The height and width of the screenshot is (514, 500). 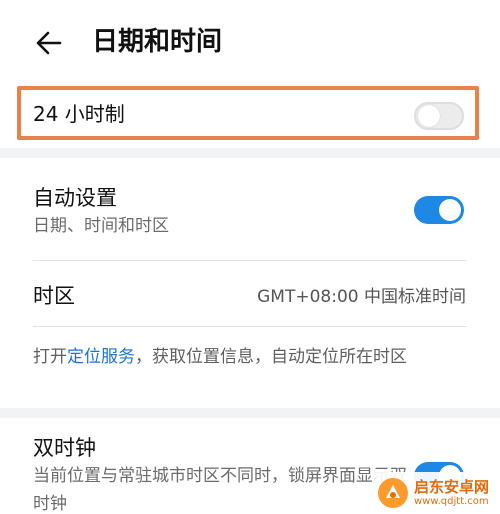 I want to click on auto-setting-subtitle: 日期、时间和时区, so click(x=101, y=226).